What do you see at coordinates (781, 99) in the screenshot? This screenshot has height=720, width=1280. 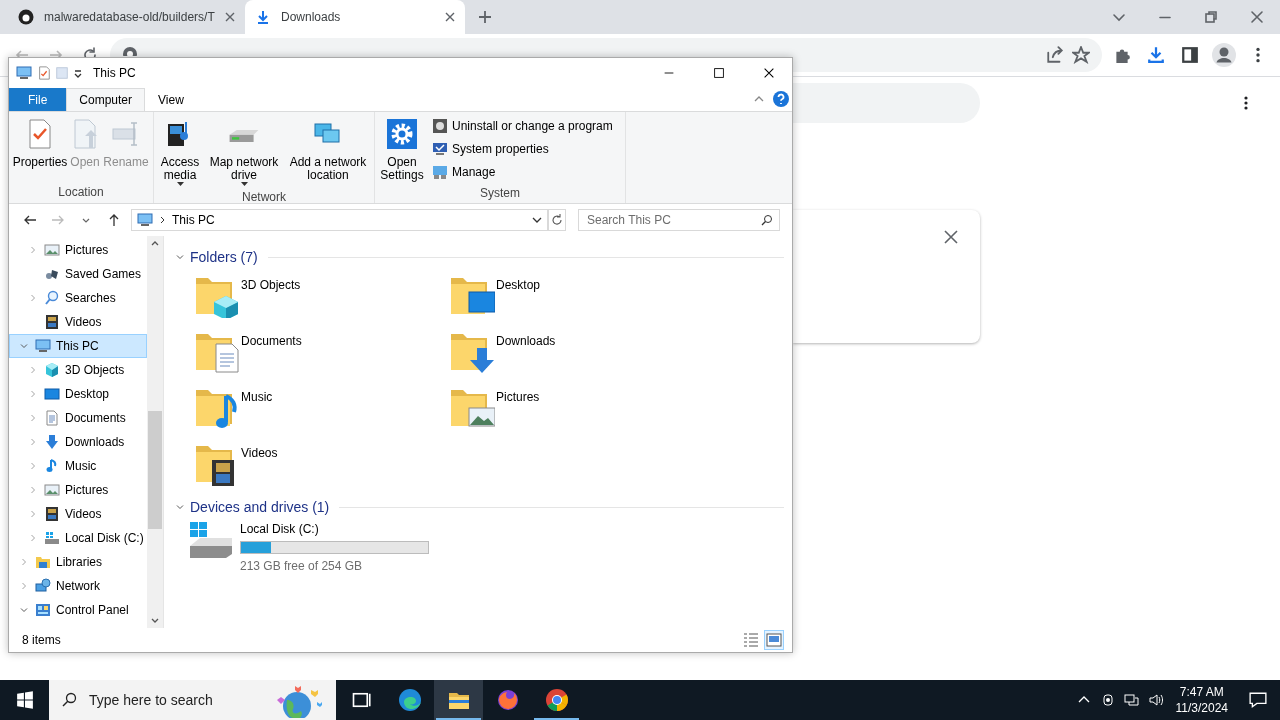 I see `help-icon` at bounding box center [781, 99].